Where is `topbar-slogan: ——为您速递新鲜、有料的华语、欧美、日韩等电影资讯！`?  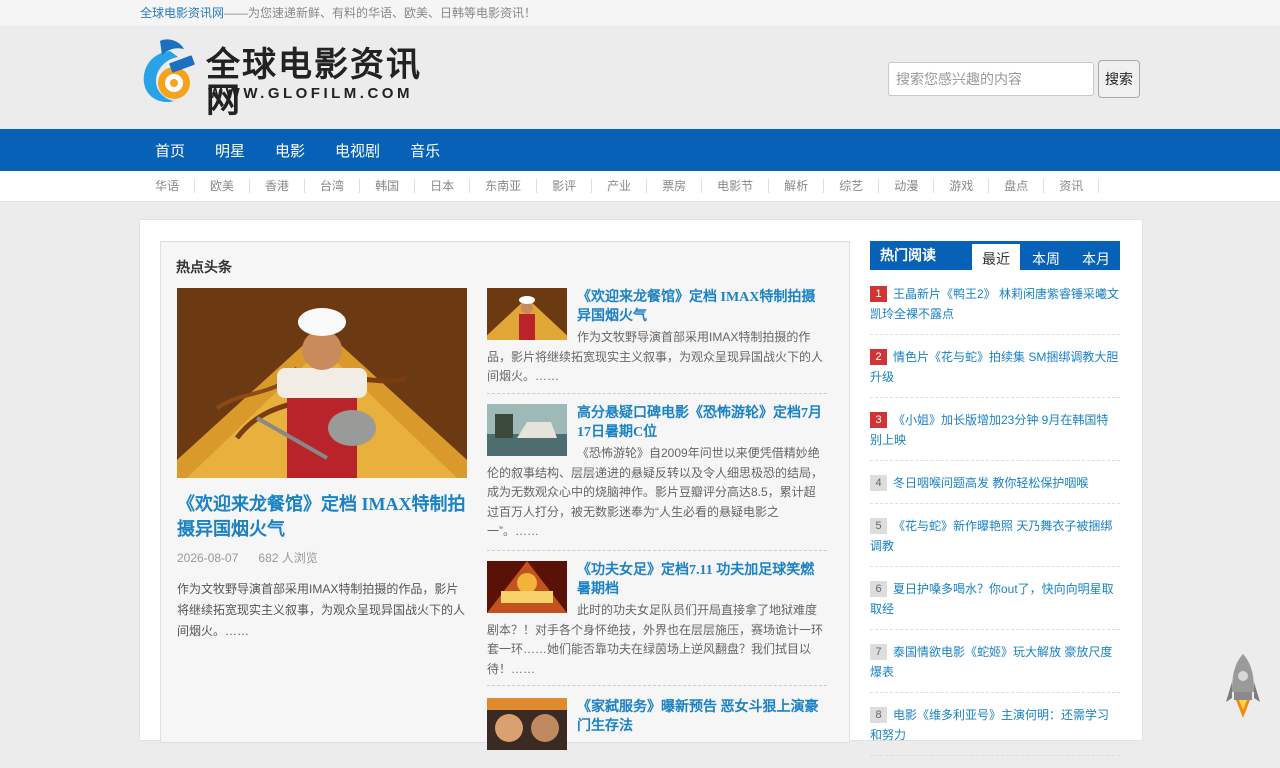 topbar-slogan: ——为您速递新鲜、有料的华语、欧美、日韩等电影资讯！ is located at coordinates (380, 13).